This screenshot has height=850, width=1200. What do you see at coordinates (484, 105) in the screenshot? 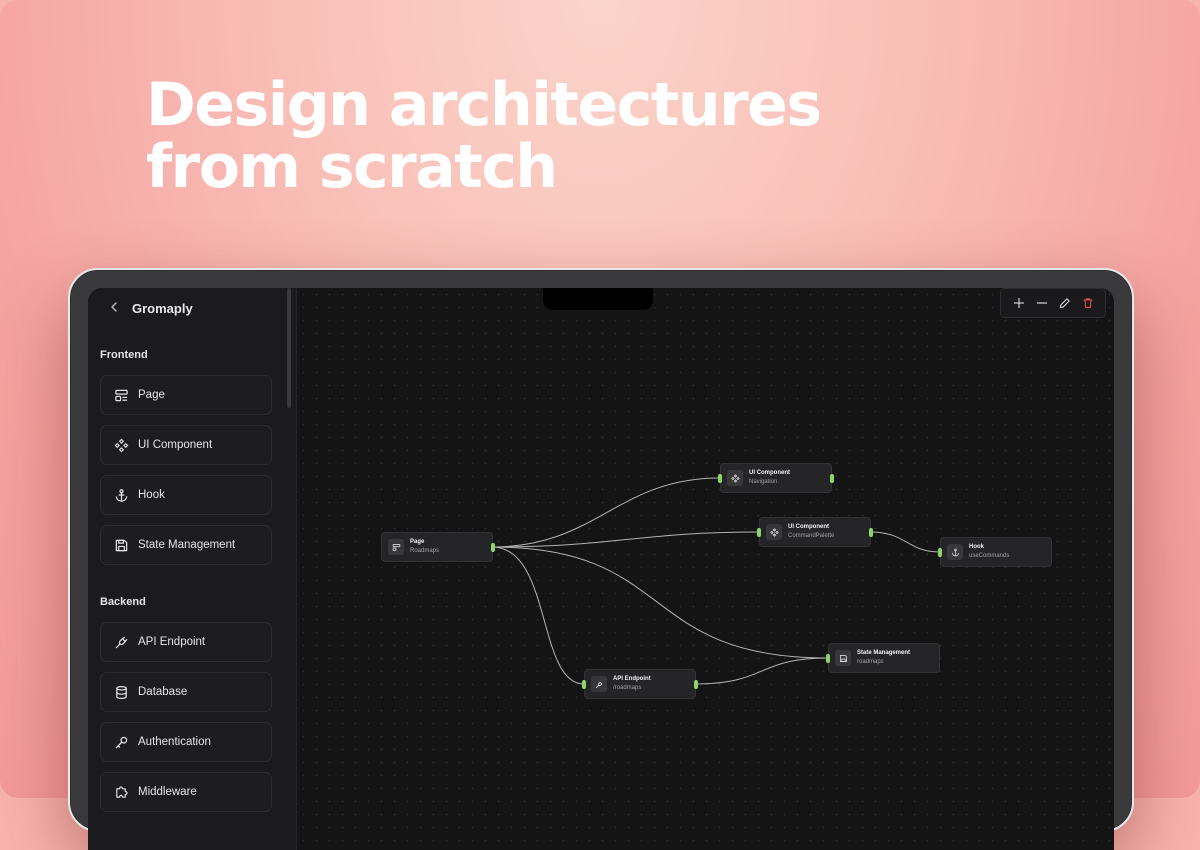
I see `headline-line-1: Design architectures` at bounding box center [484, 105].